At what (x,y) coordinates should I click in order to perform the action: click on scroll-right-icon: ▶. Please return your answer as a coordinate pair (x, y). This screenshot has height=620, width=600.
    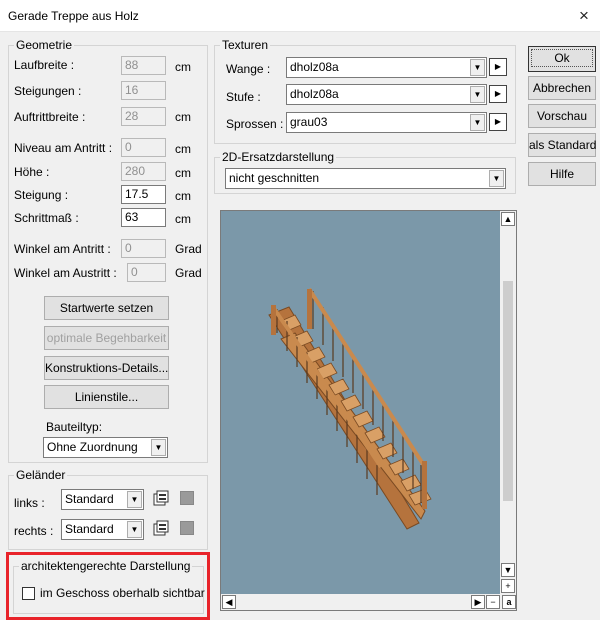
    Looking at the image, I should click on (478, 602).